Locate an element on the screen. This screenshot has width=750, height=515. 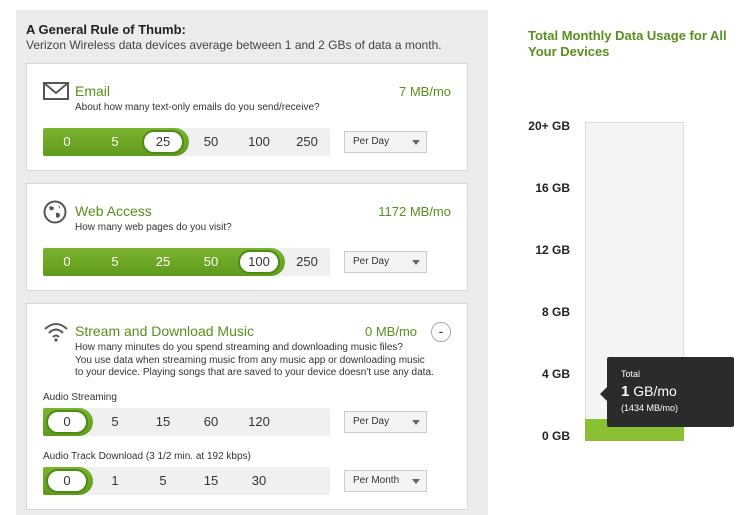
email-usage-value: 7 MB/mo is located at coordinates (424, 91).